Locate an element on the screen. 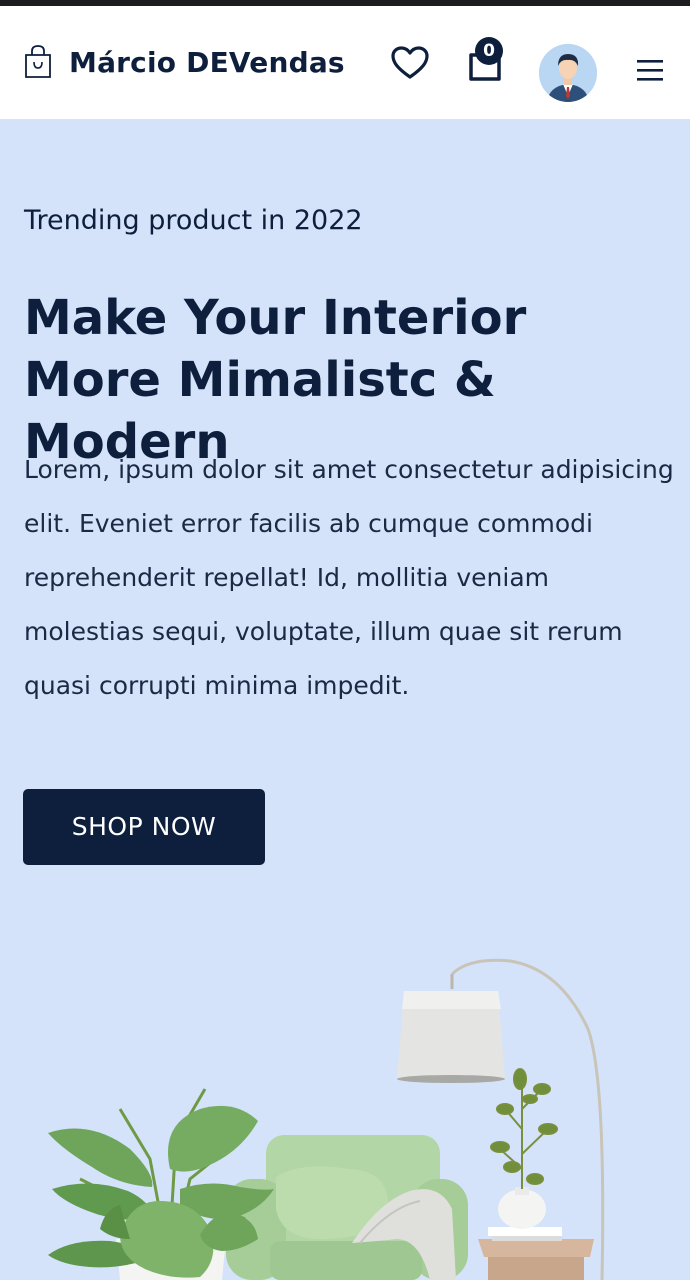  brand-name: Márcio DEVendas is located at coordinates (207, 62).